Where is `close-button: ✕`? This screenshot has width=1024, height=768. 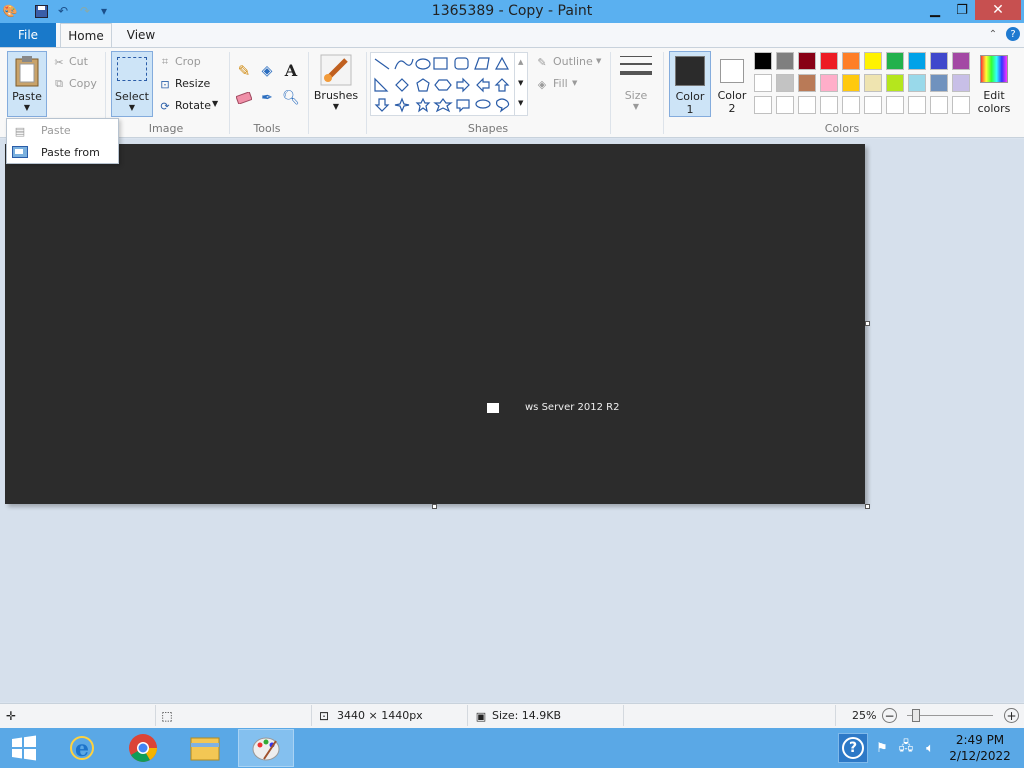 close-button: ✕ is located at coordinates (998, 10).